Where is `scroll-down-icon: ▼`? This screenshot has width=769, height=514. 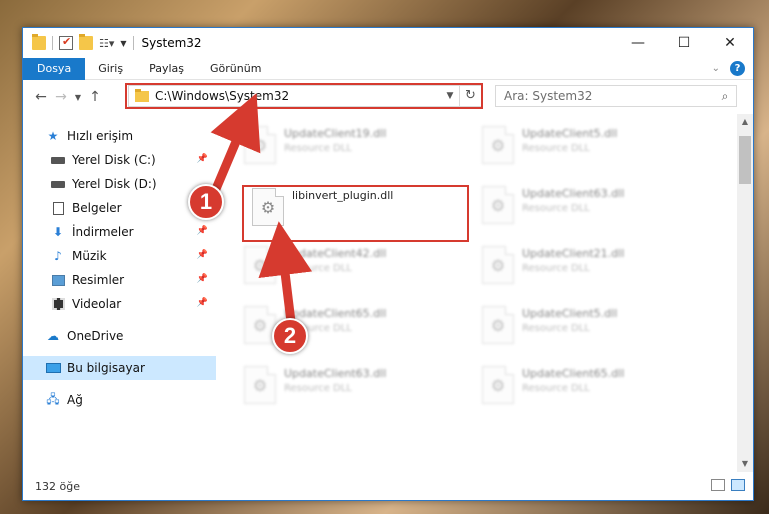
scroll-down-icon: ▼ is located at coordinates (745, 464).